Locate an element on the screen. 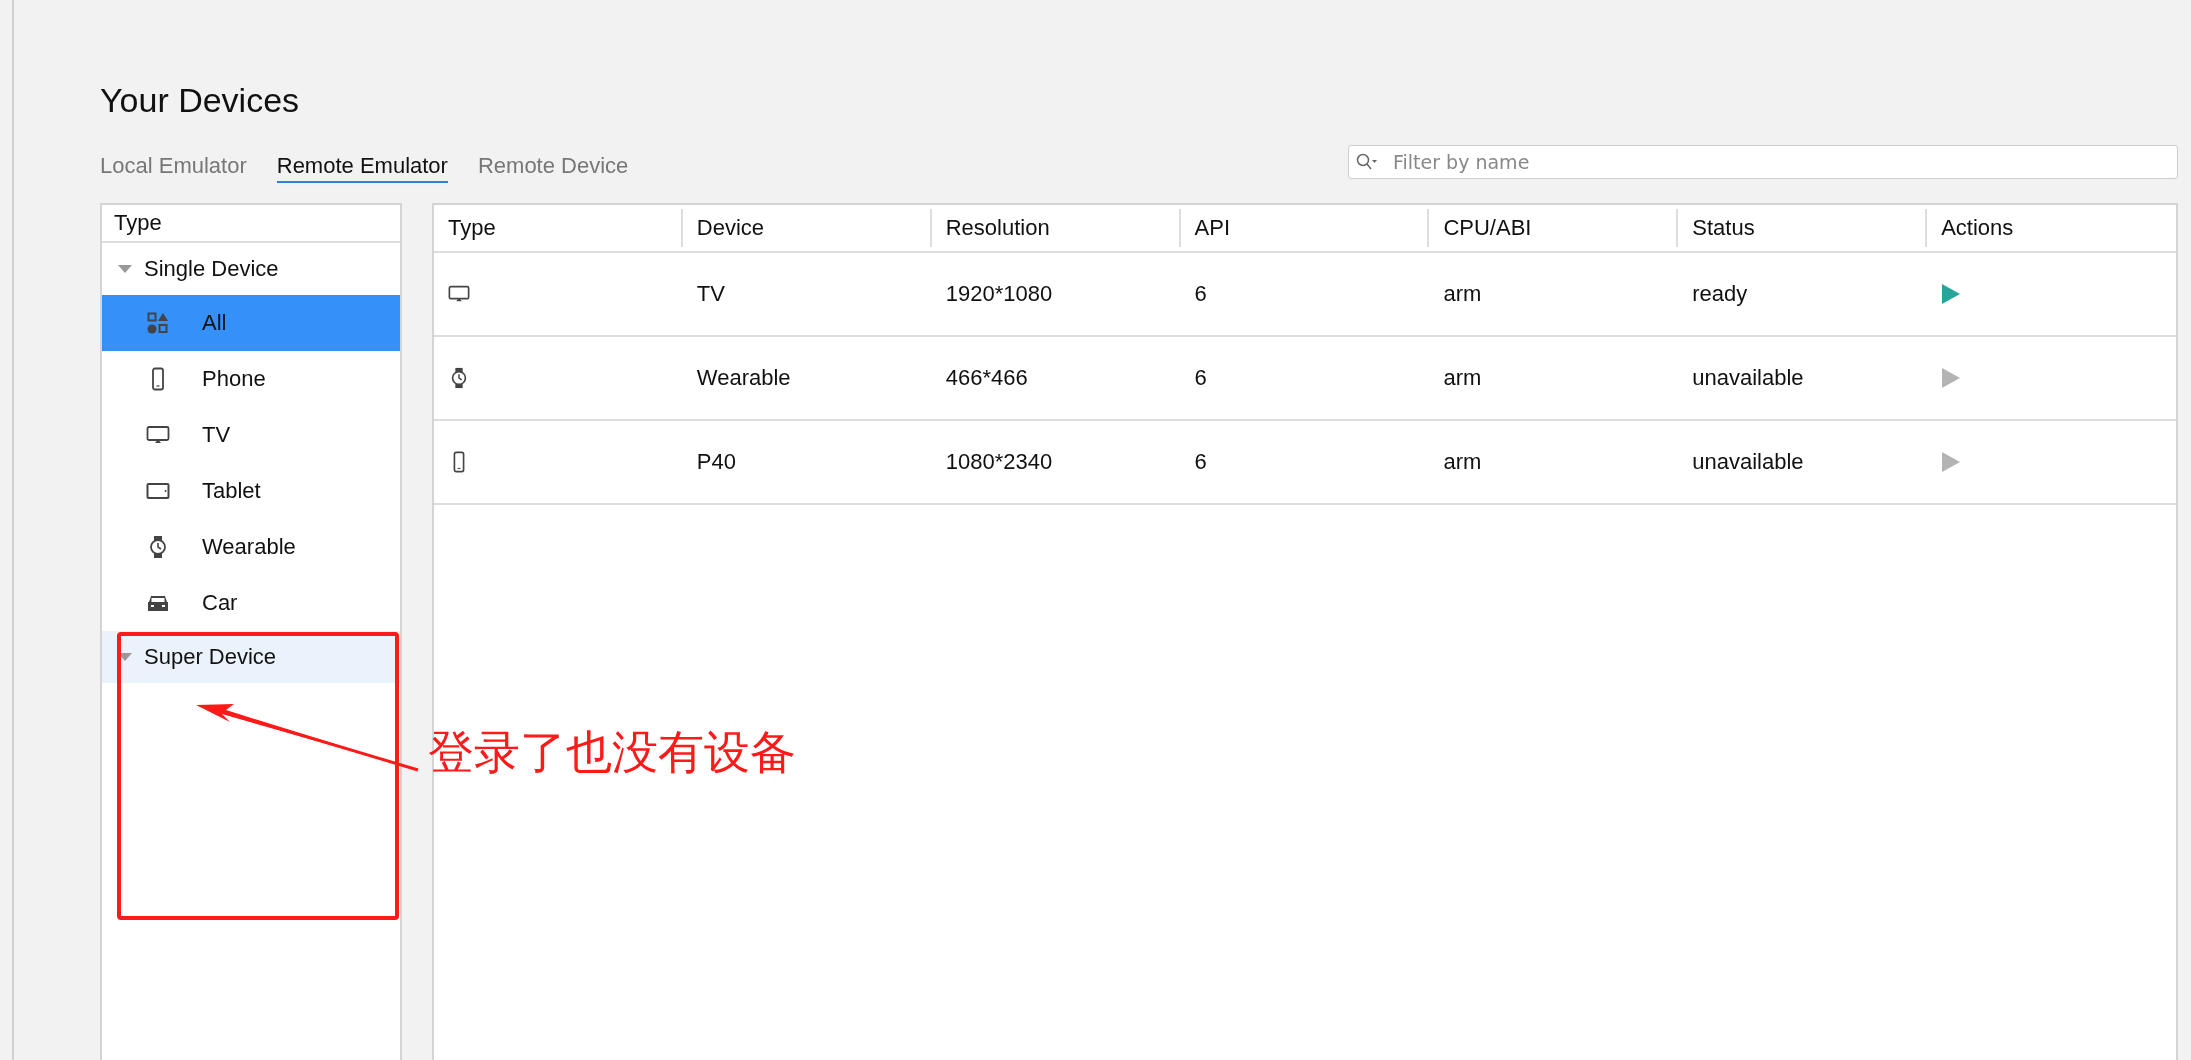  table-cell: TV is located at coordinates (710, 294).